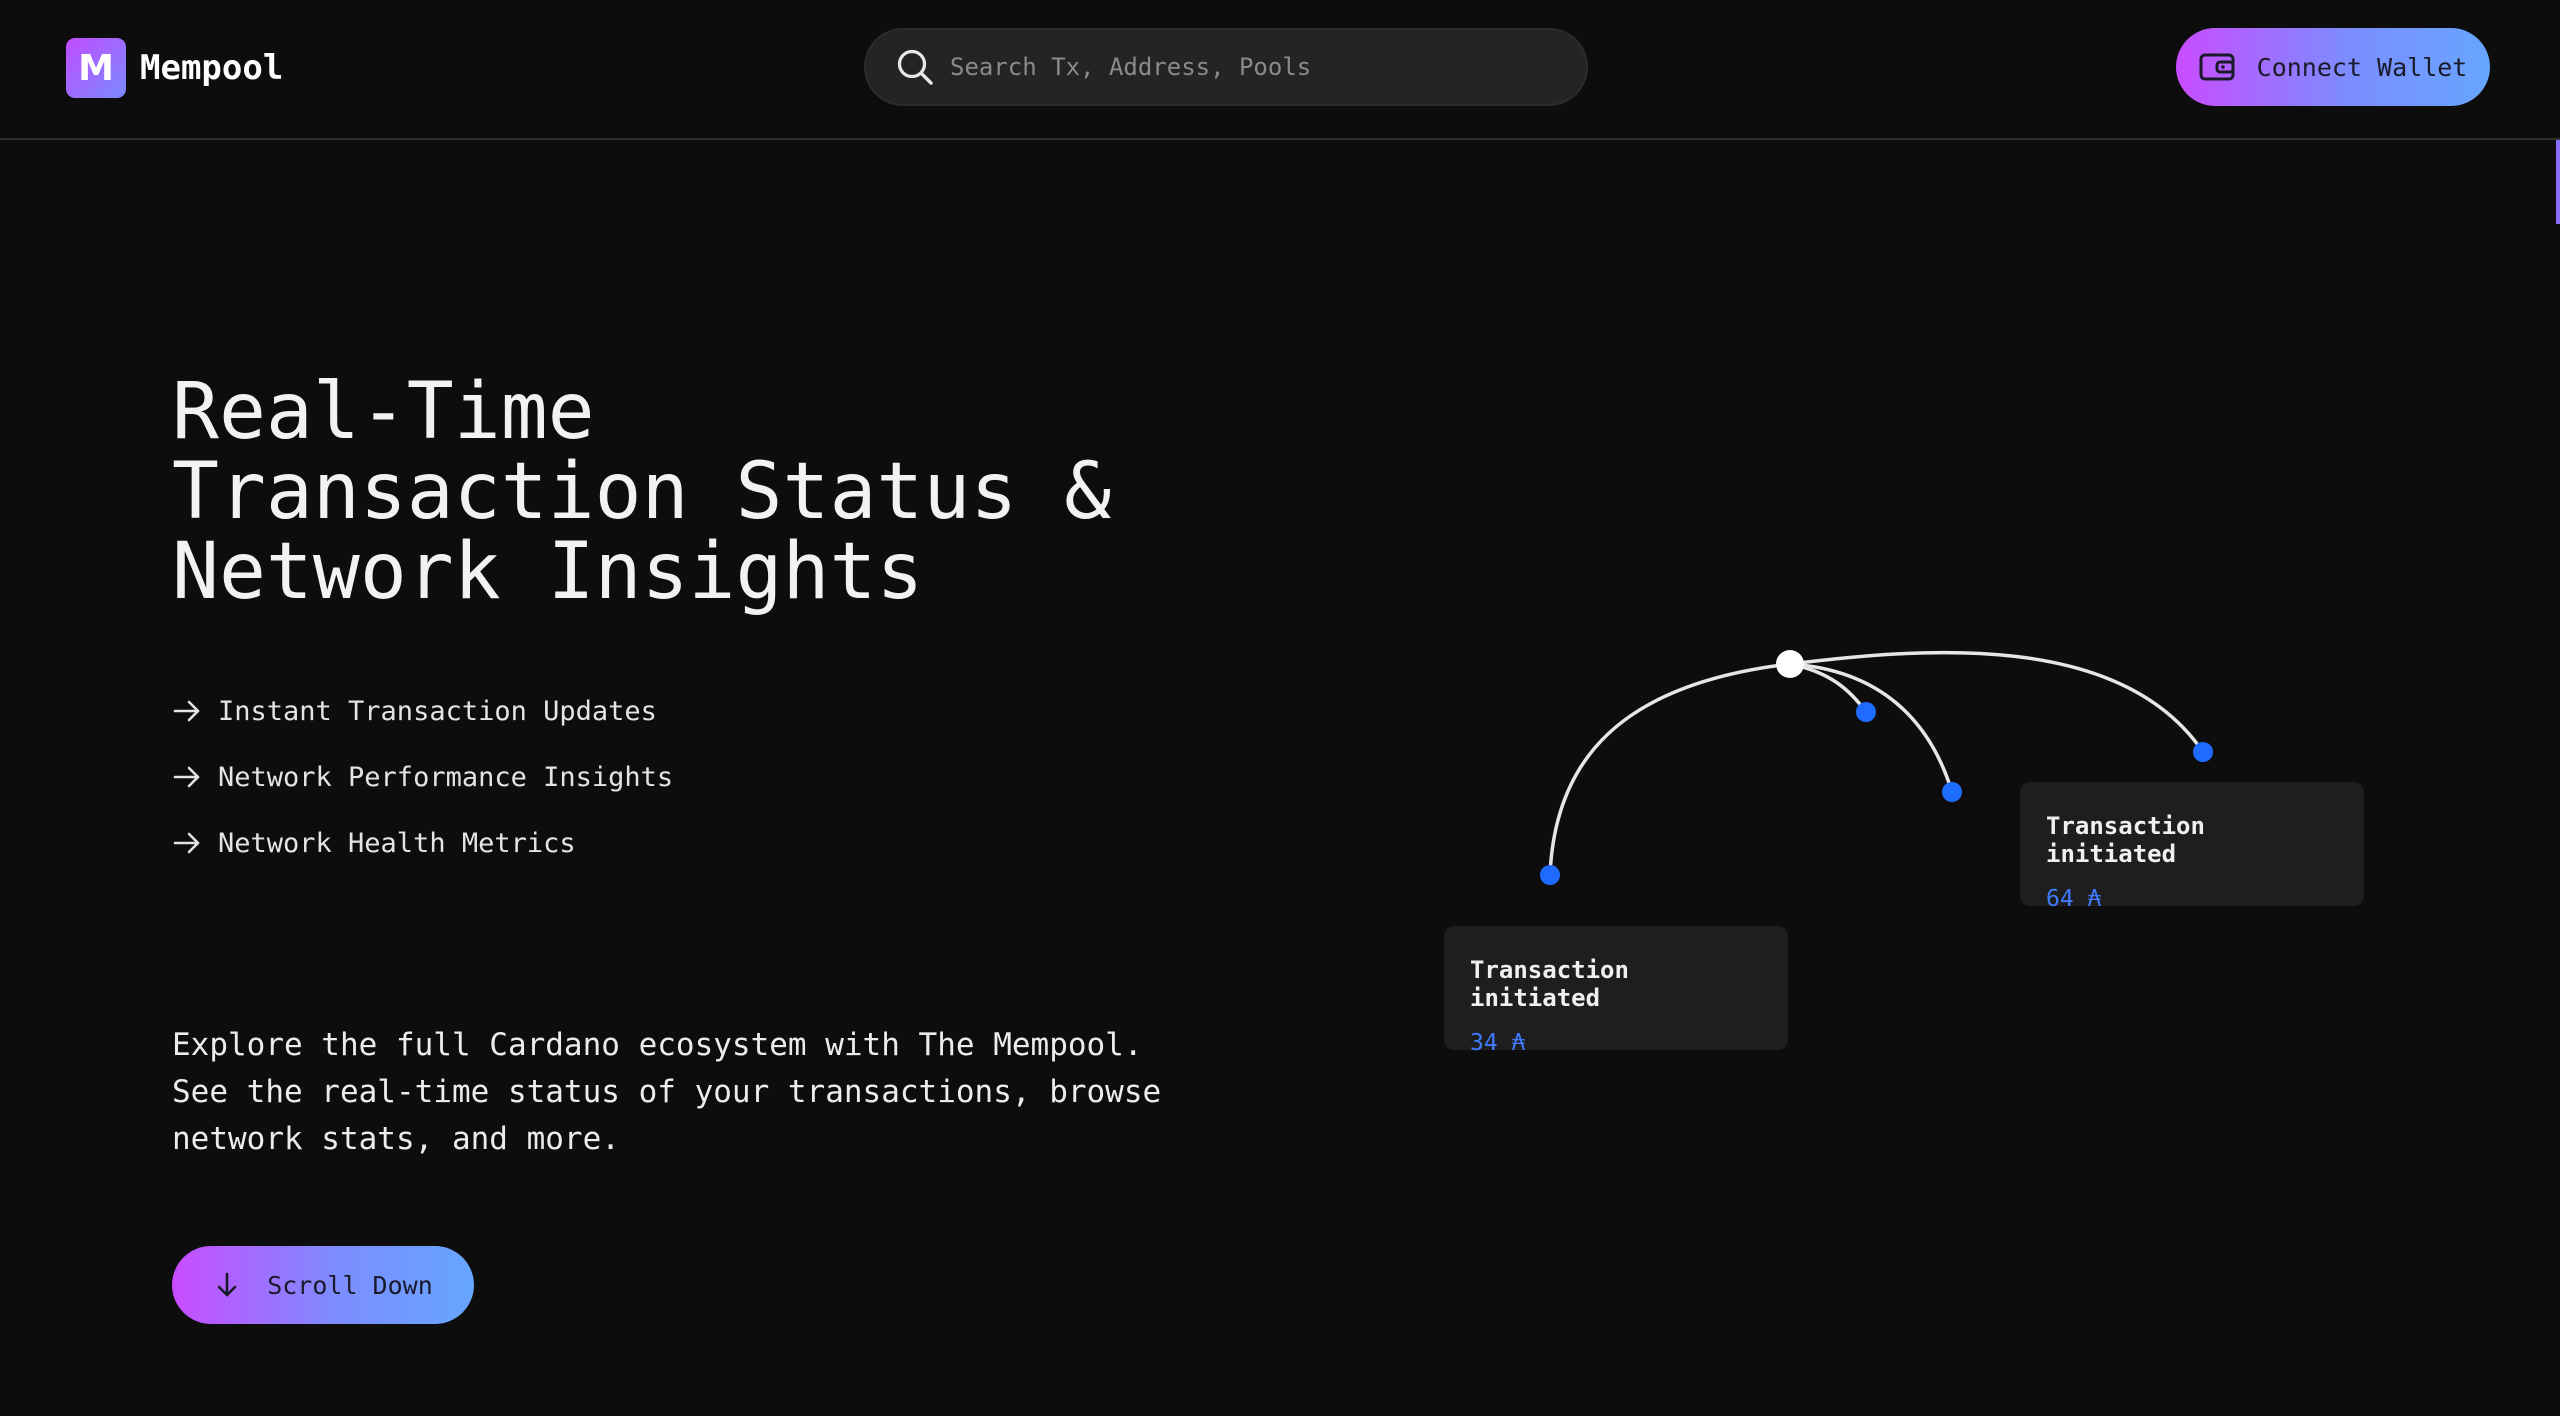 The image size is (2560, 1416). What do you see at coordinates (1267, 67) in the screenshot?
I see `search-input` at bounding box center [1267, 67].